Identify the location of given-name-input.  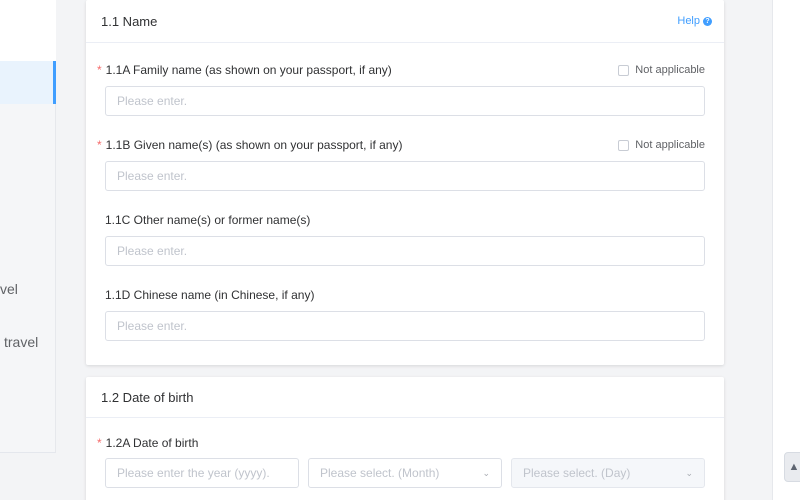
(405, 176).